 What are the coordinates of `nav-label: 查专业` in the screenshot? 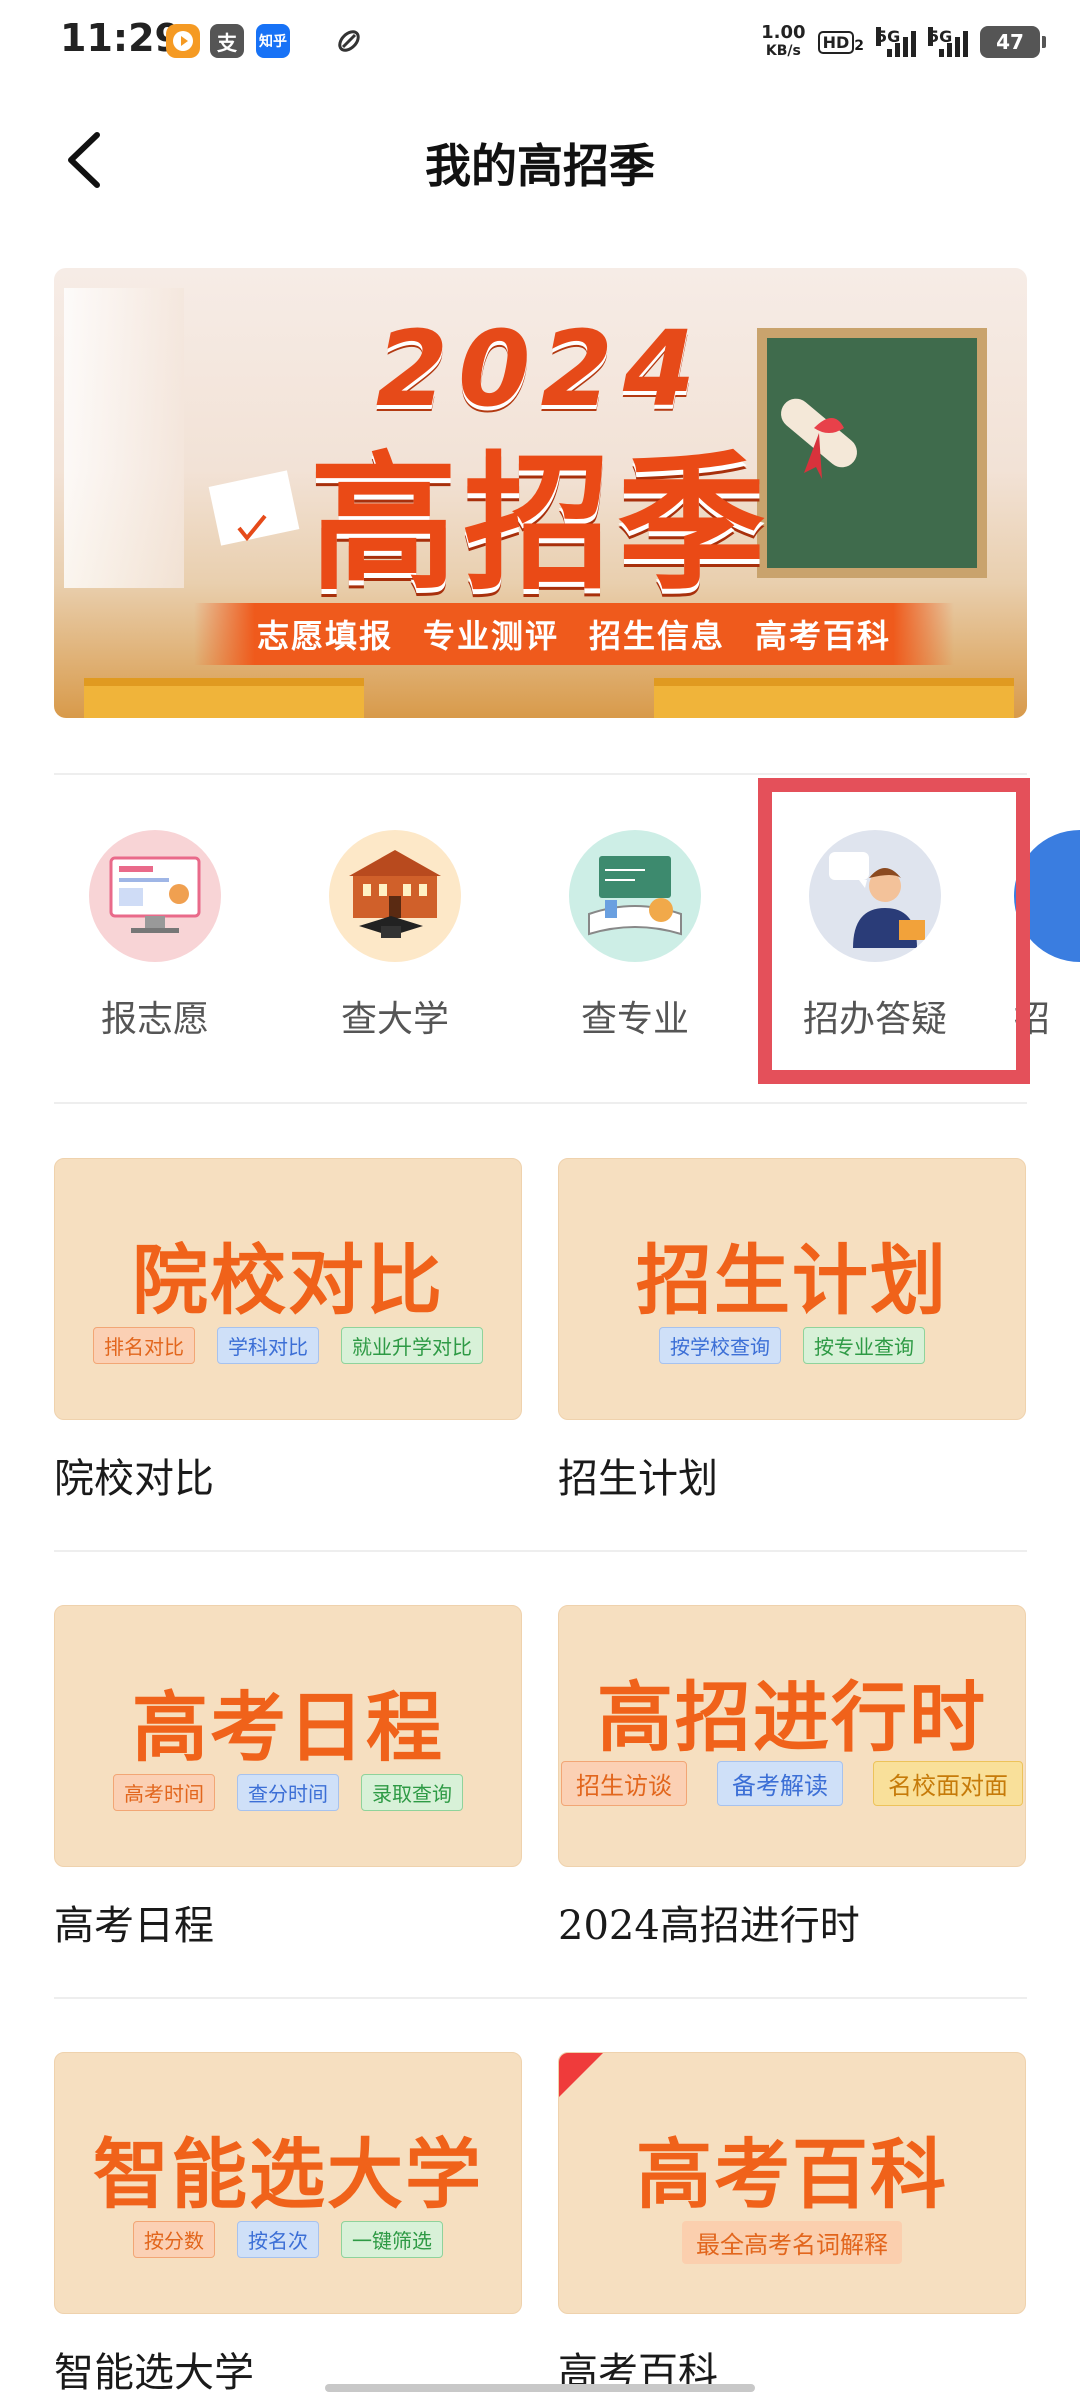 It's located at (634, 1019).